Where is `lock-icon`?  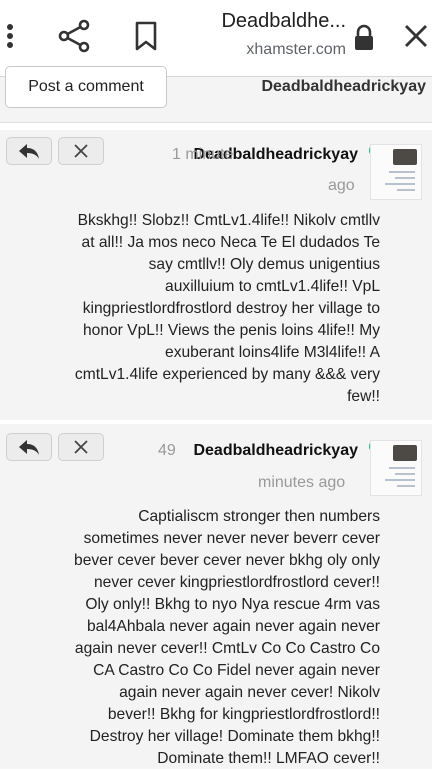
lock-icon is located at coordinates (364, 38).